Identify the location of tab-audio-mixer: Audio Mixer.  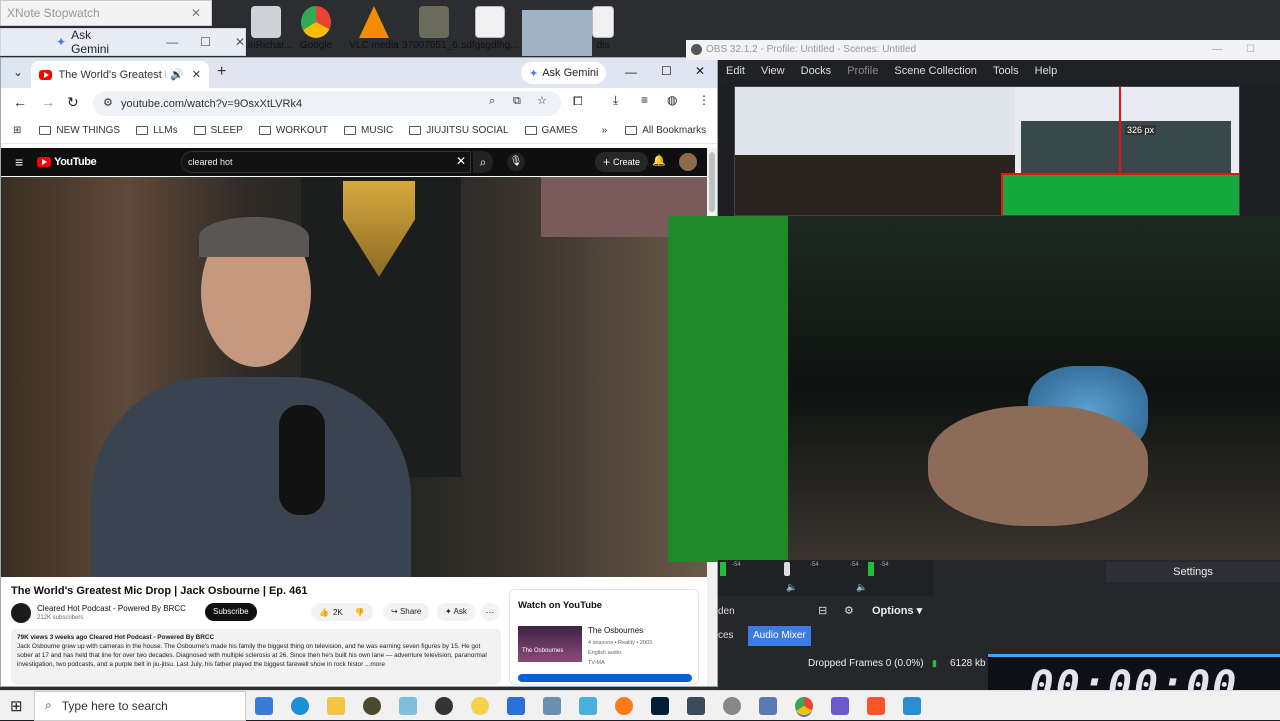
(779, 636).